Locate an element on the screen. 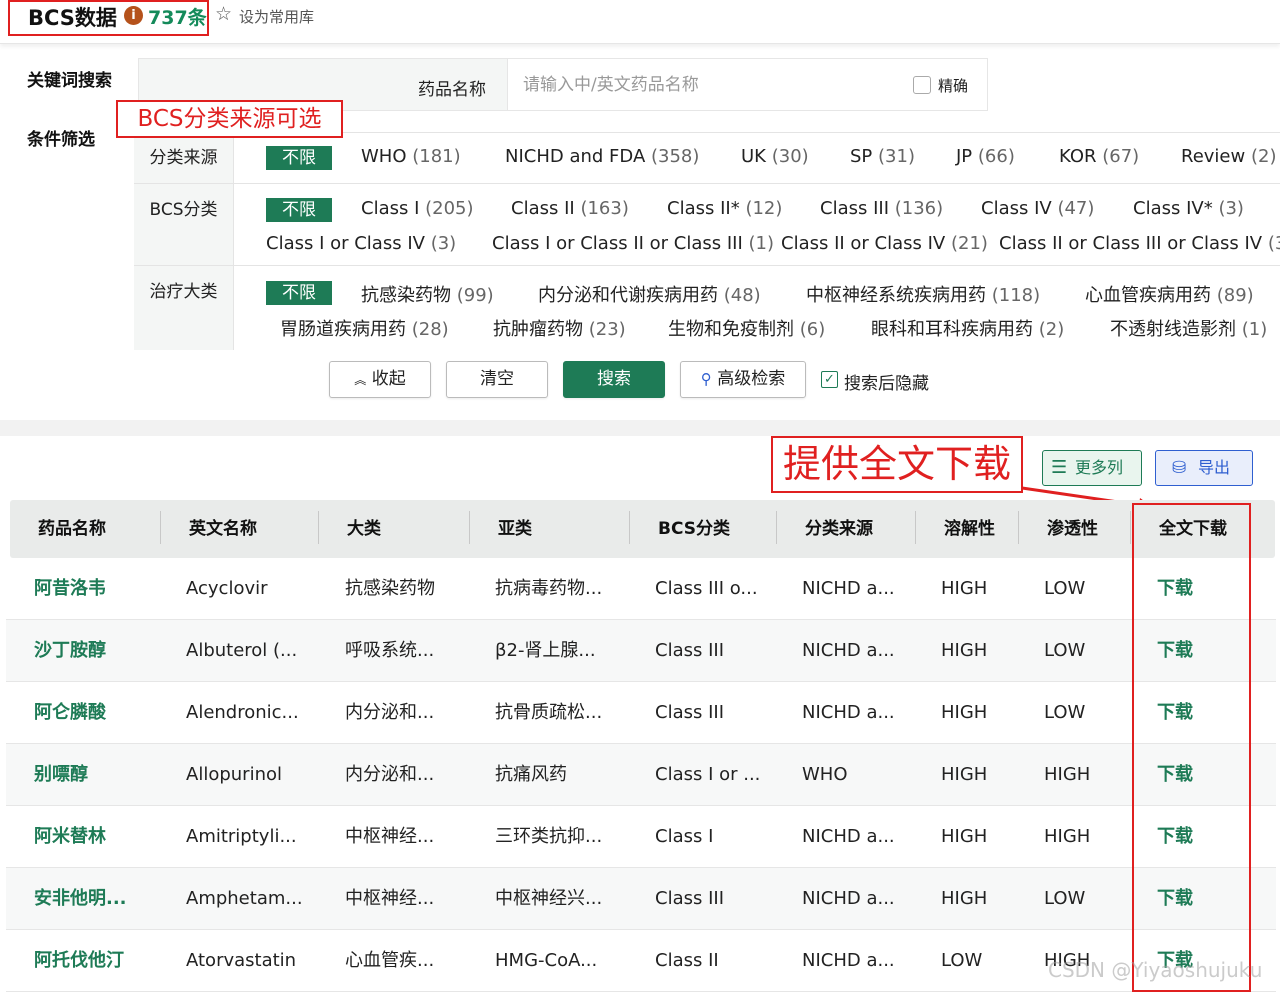  bcs-option: Class II* (12) is located at coordinates (724, 208).